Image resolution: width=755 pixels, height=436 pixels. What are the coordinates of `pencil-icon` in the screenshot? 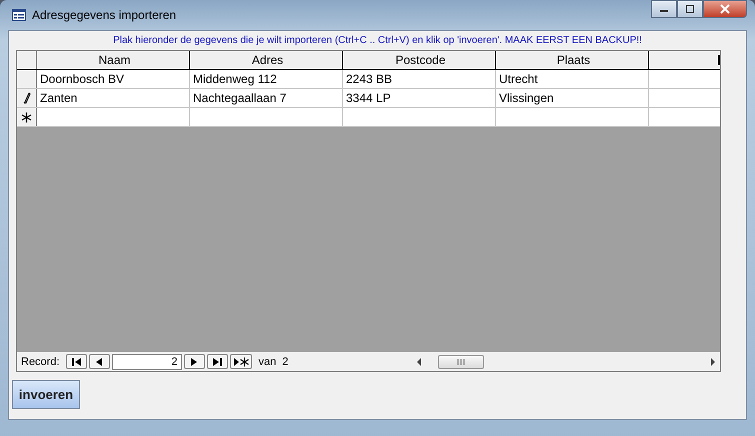 It's located at (26, 98).